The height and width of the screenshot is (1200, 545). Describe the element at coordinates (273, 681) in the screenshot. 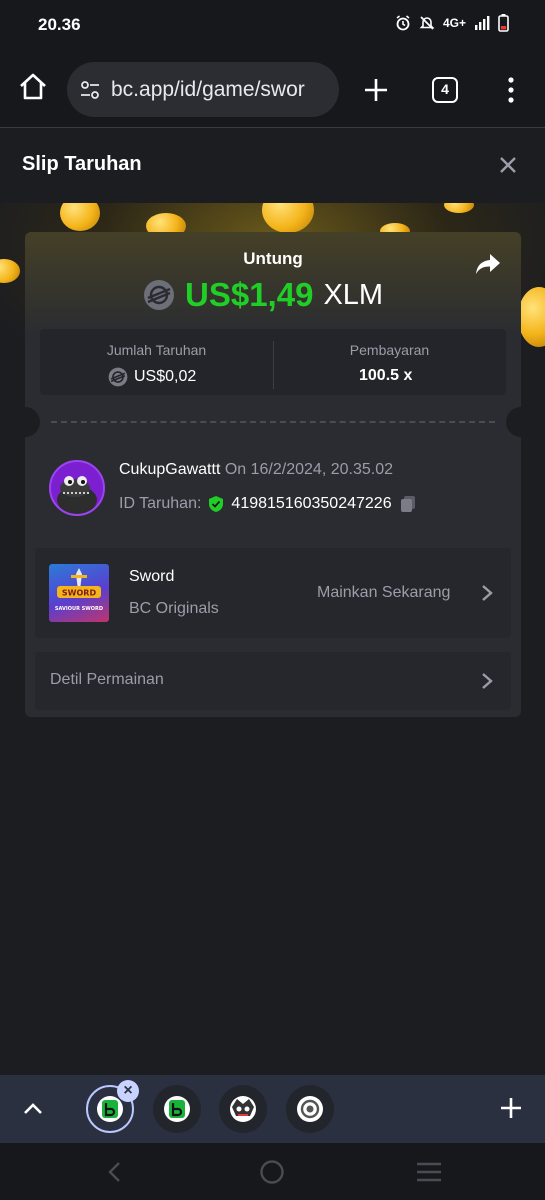

I see `game-details-row: Detil Permainan` at that location.